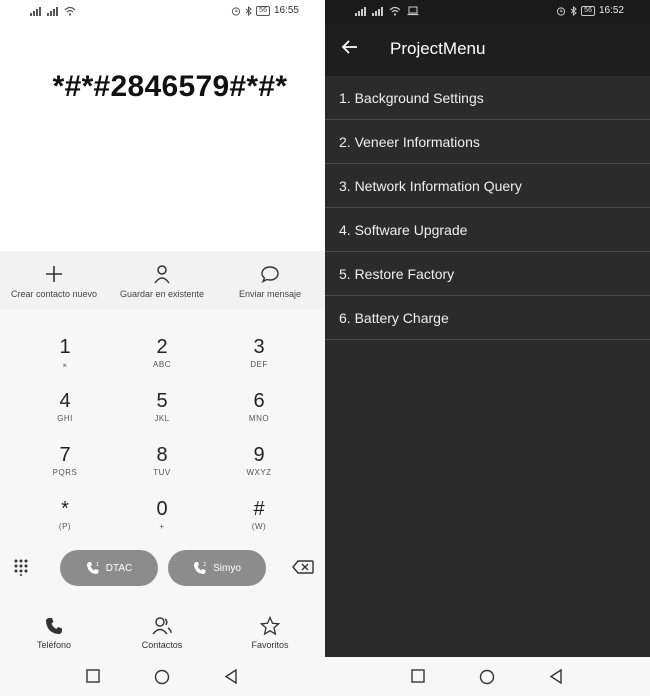 The height and width of the screenshot is (696, 650). I want to click on key-letters: ABC, so click(162, 364).